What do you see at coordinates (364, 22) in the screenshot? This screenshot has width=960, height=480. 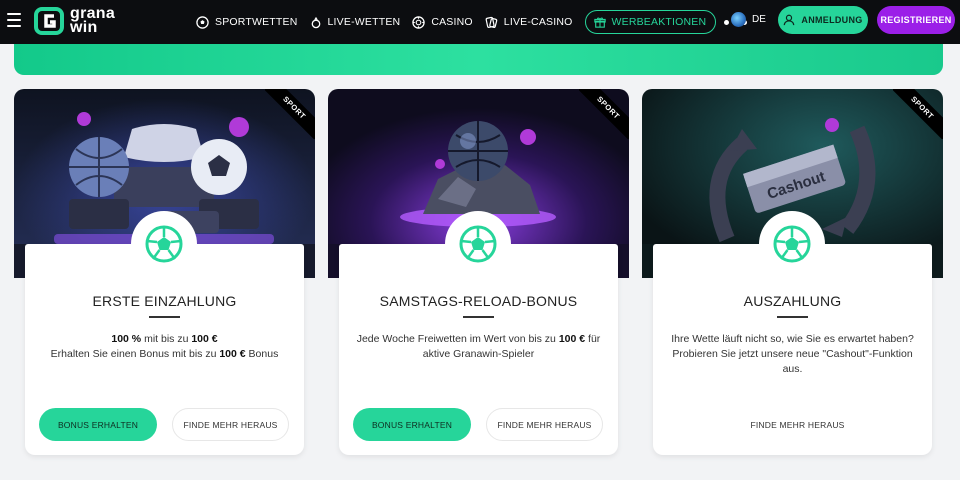 I see `nav-label: LIVE-WETTEN` at bounding box center [364, 22].